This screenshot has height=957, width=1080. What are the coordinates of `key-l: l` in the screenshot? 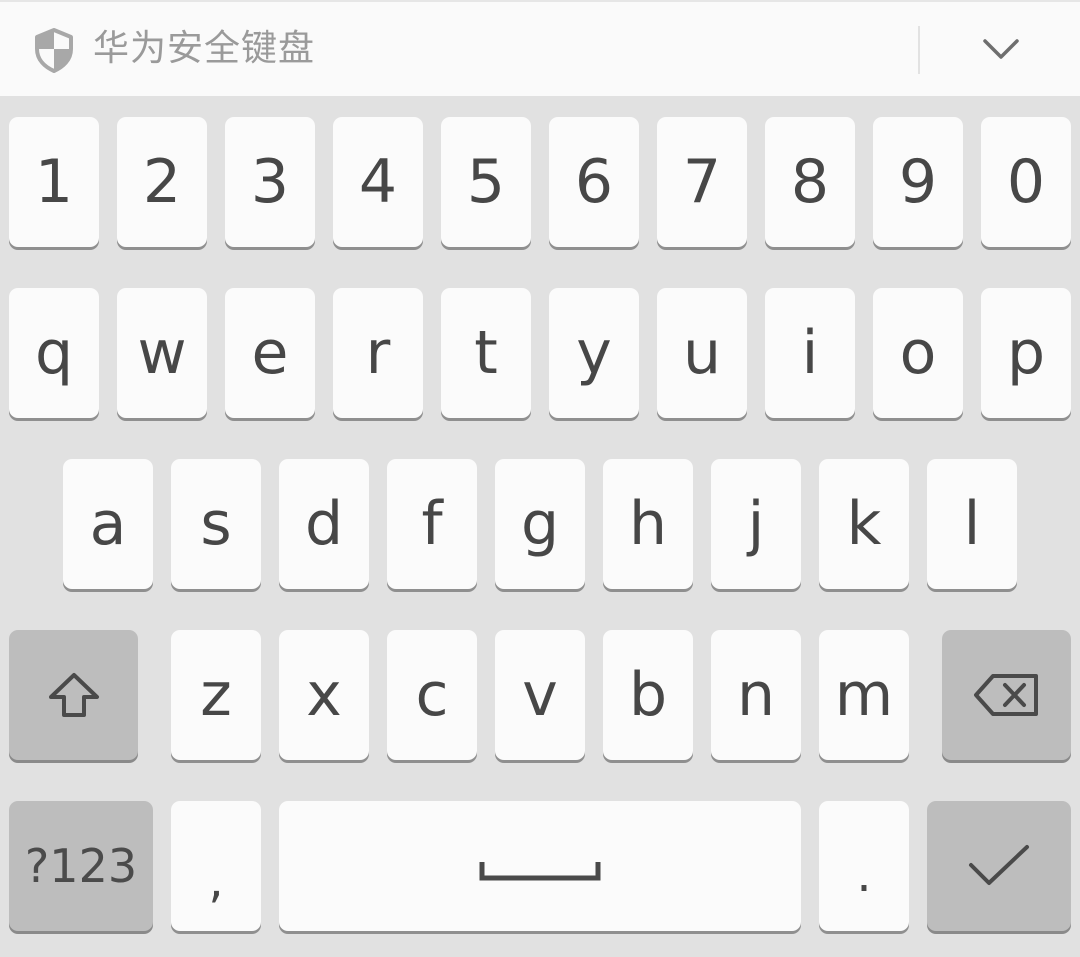 It's located at (972, 524).